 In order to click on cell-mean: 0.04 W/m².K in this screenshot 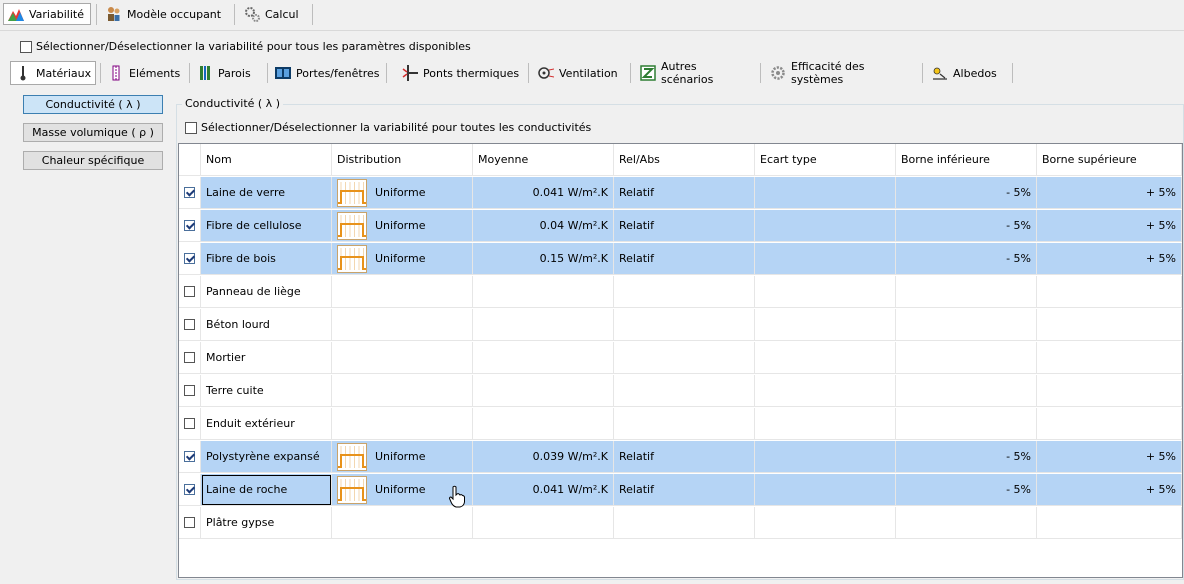, I will do `click(543, 226)`.